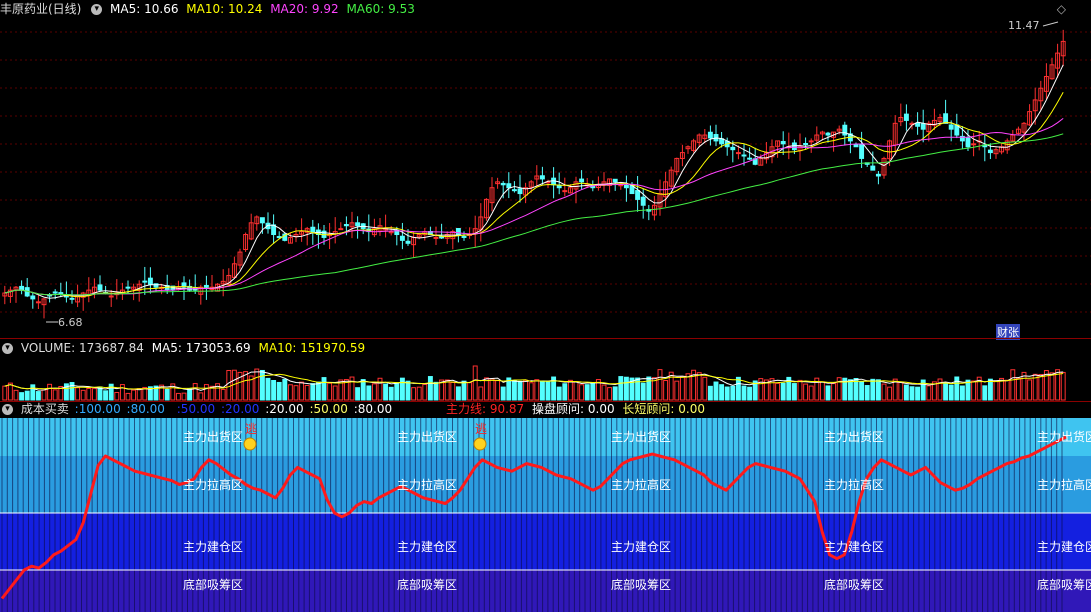 This screenshot has height=612, width=1091. I want to click on zone-label: 主力拉高区, so click(213, 484).